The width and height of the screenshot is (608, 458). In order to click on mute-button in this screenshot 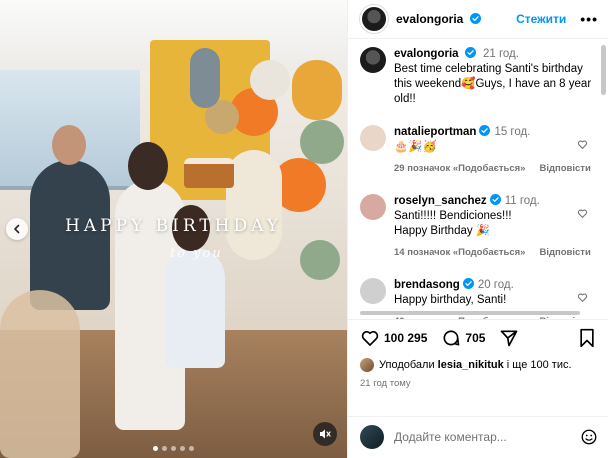, I will do `click(325, 434)`.